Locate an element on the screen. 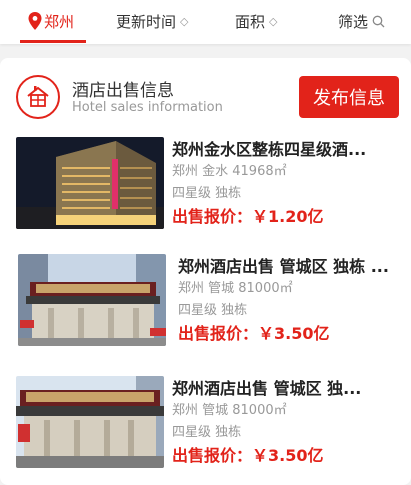 The image size is (411, 485). update-time-label: 更新时间 is located at coordinates (146, 21).